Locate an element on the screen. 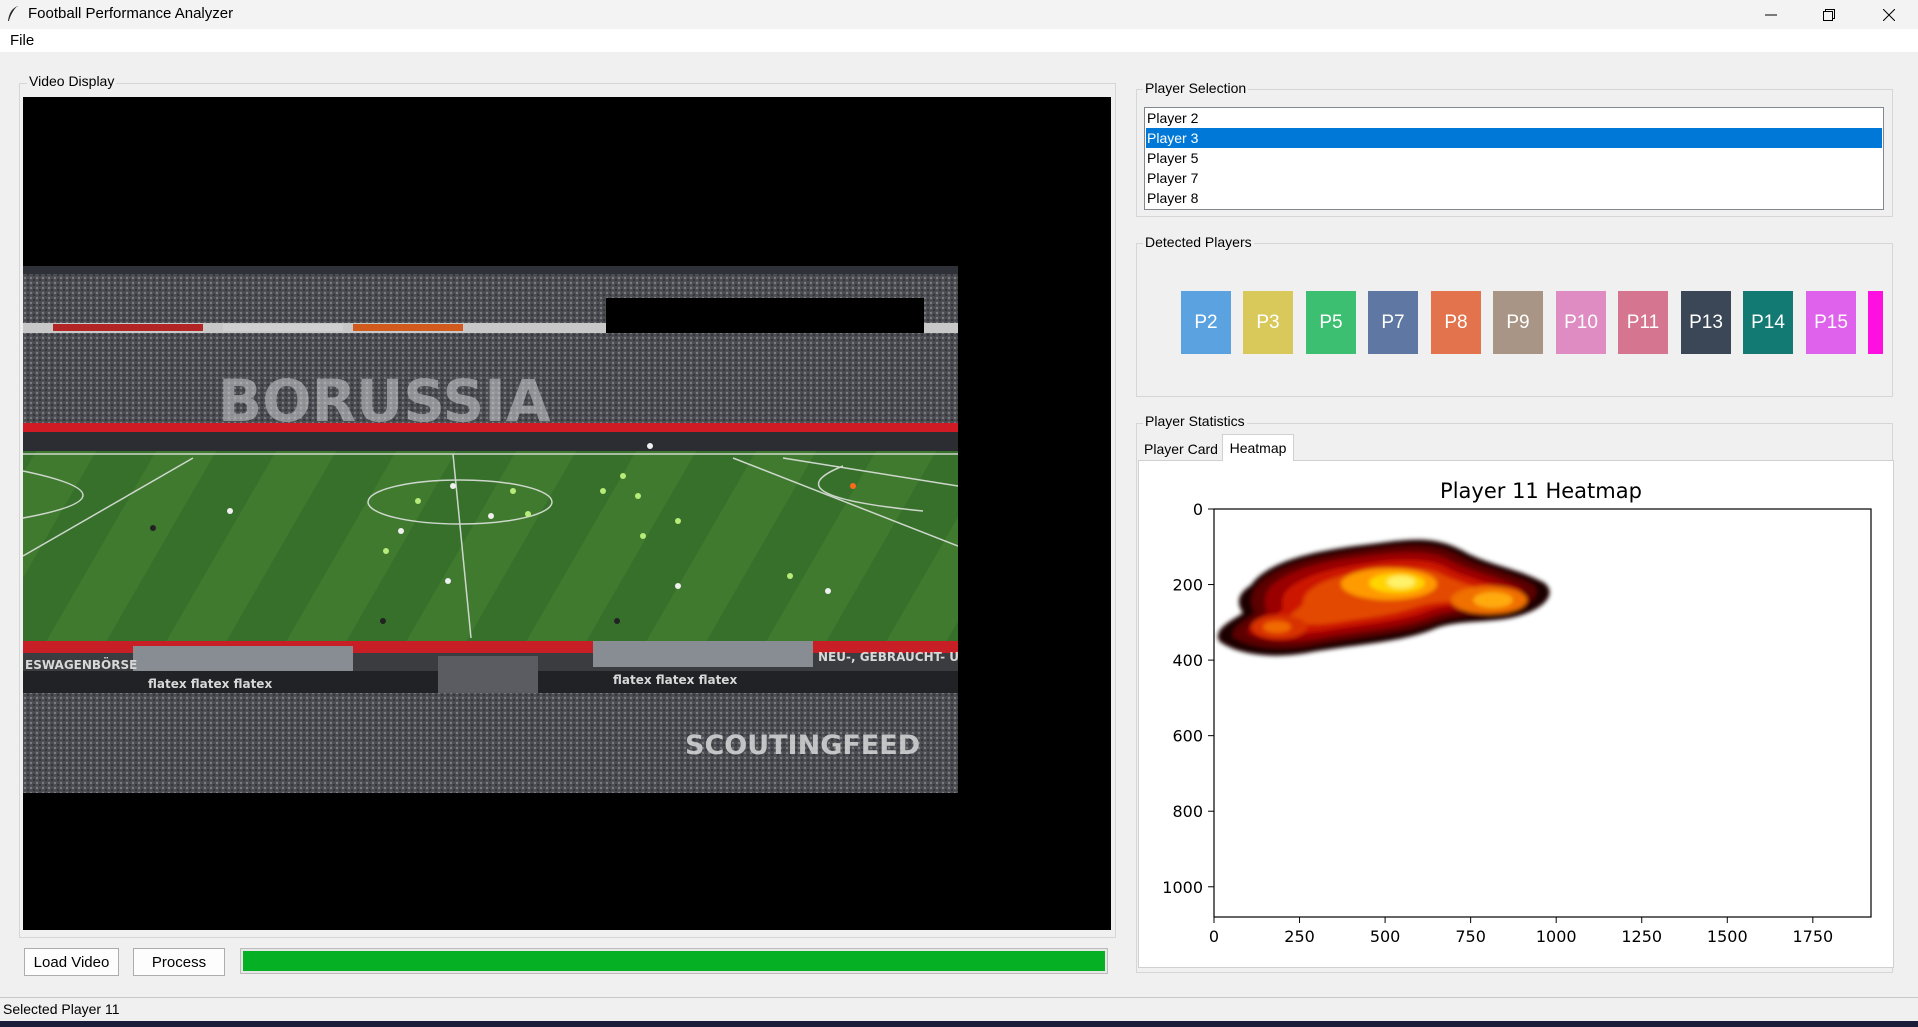  y-tick-label: 800 is located at coordinates (1187, 811).